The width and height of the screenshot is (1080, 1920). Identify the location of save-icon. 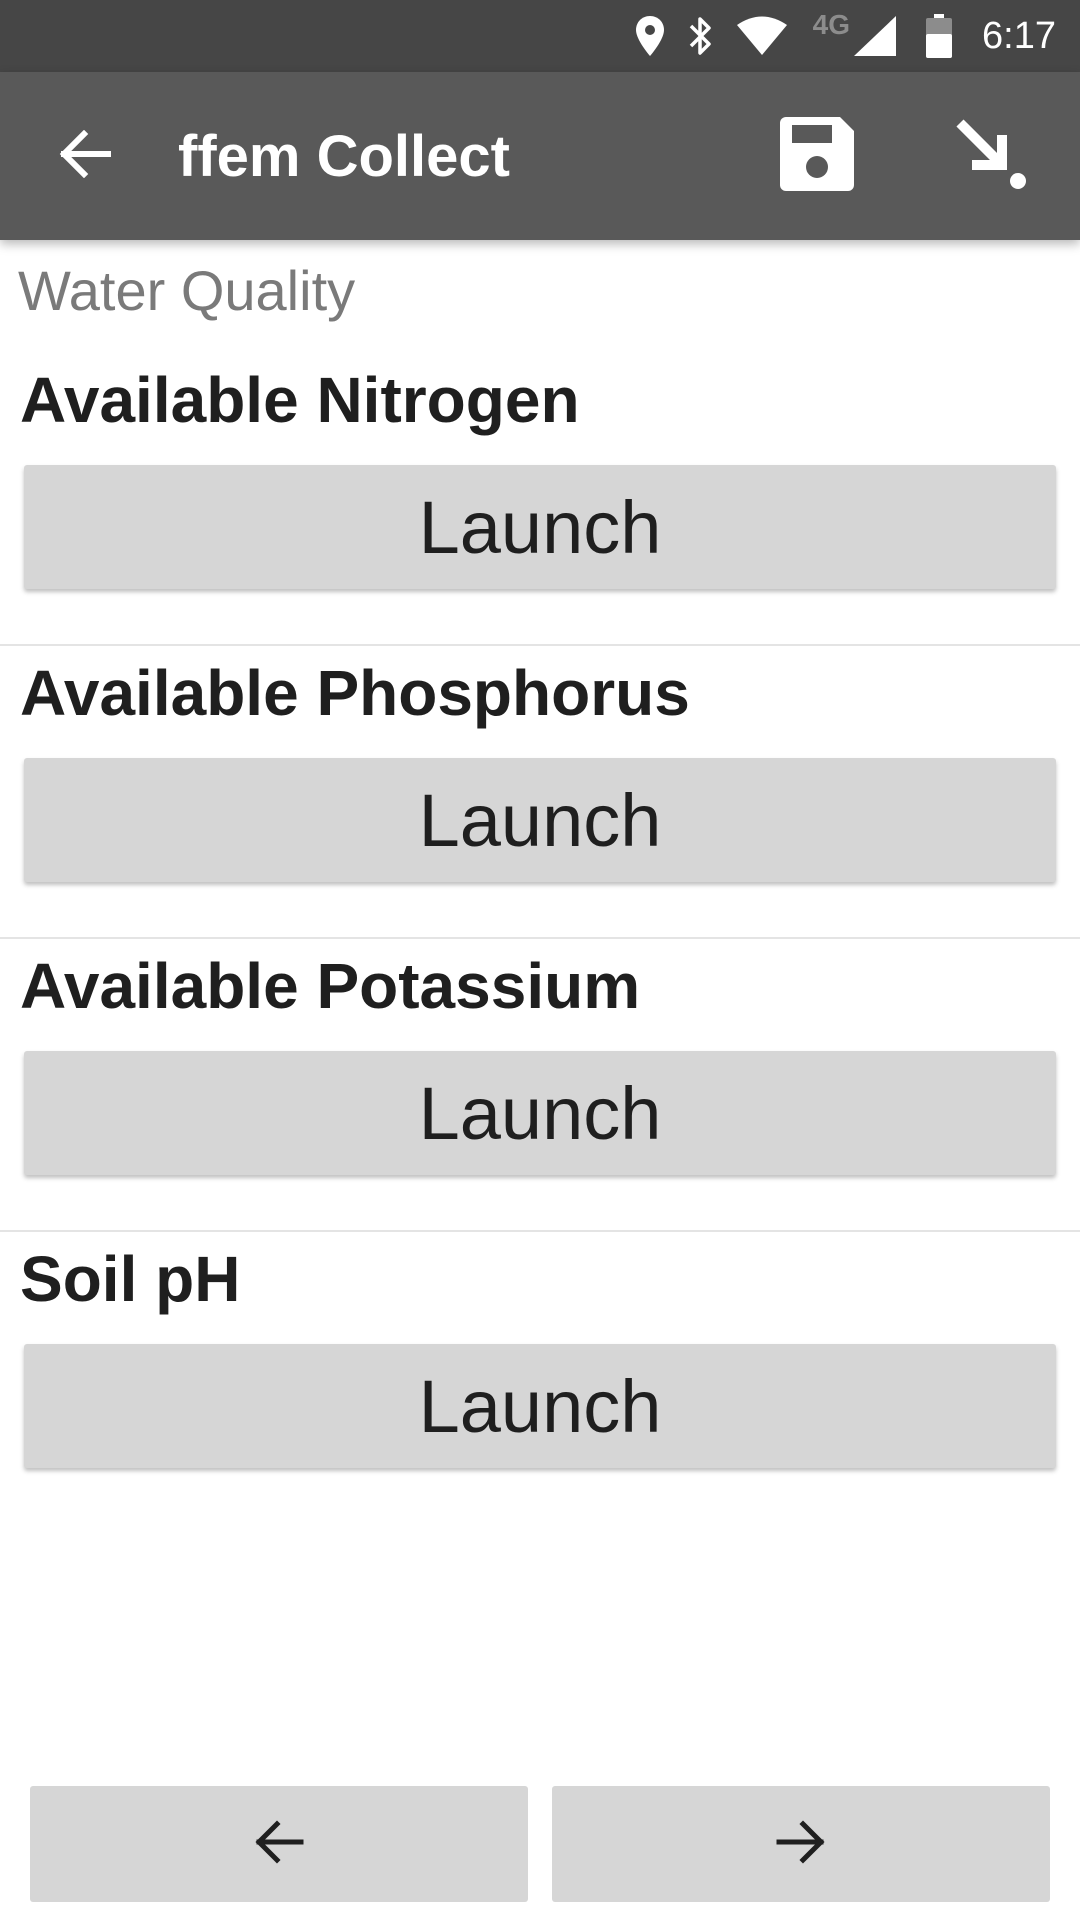
(817, 156).